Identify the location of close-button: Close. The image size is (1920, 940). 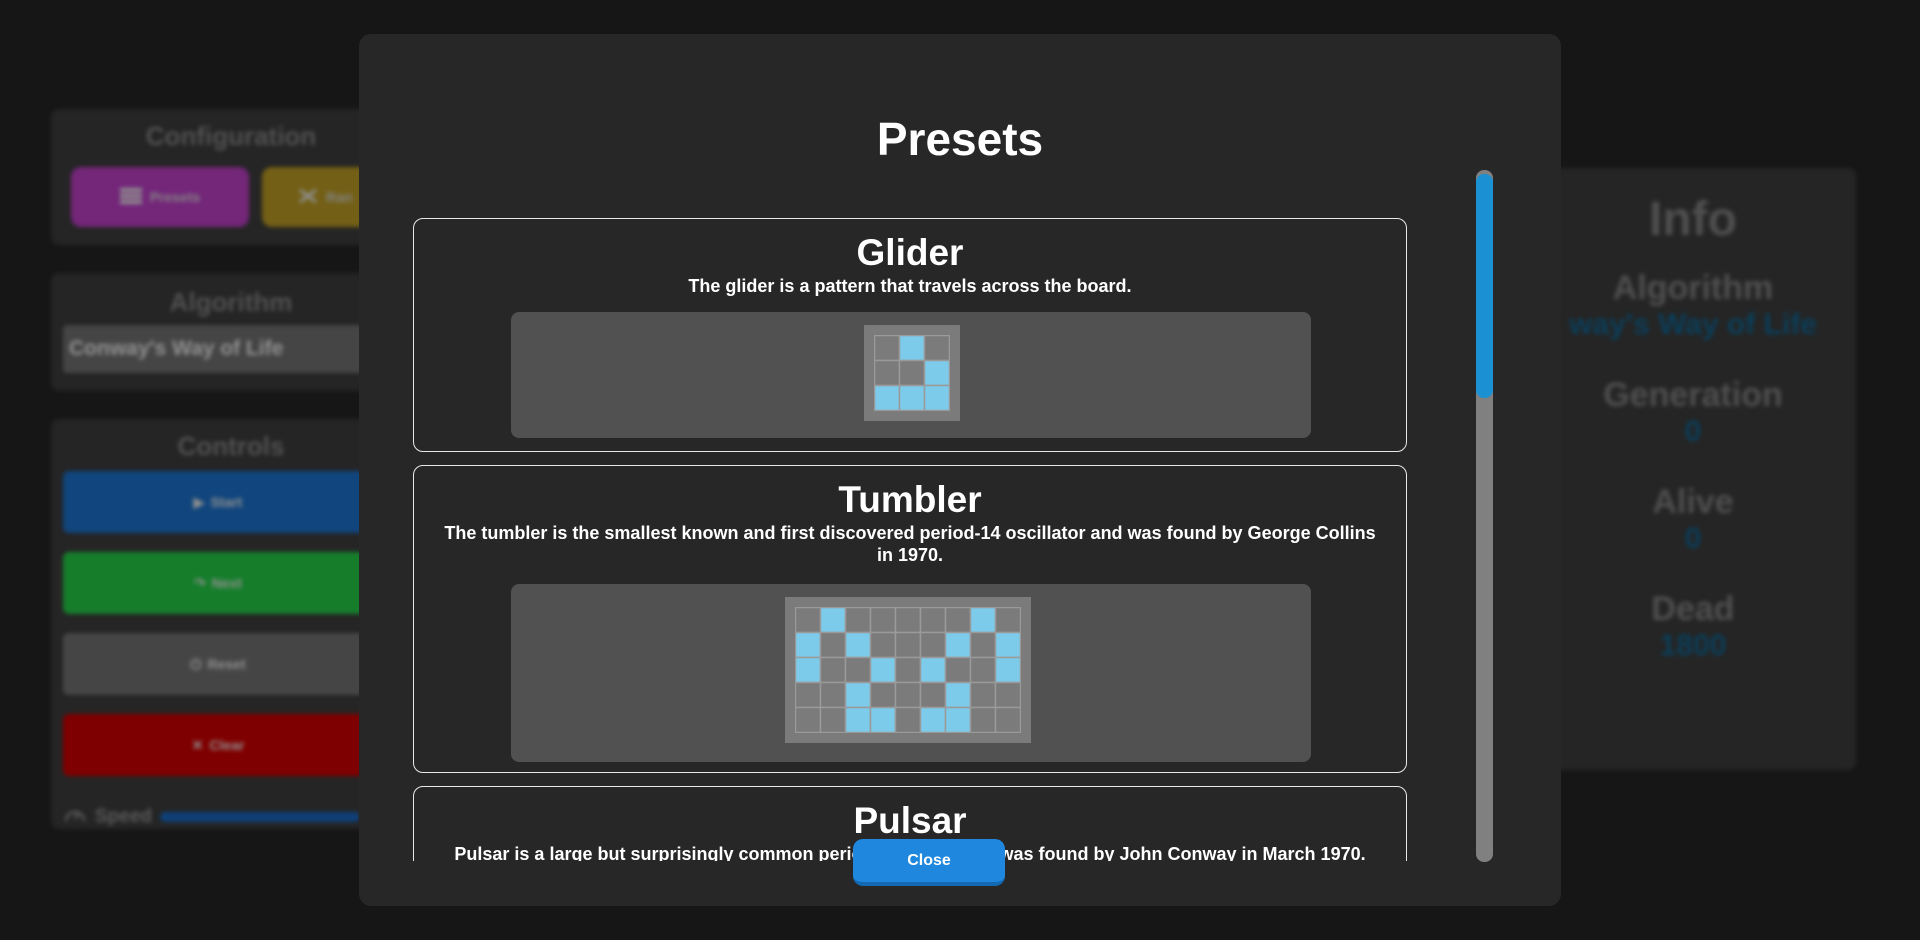
(929, 862).